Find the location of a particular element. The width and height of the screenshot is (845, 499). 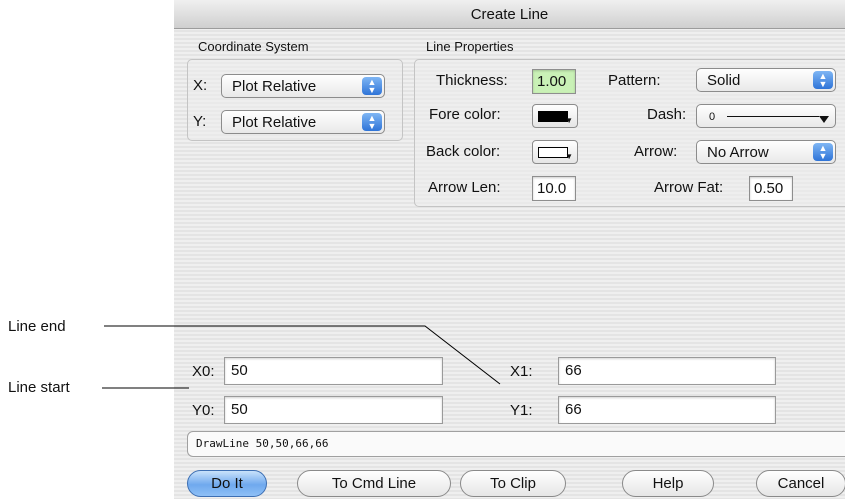

dash-preview-line is located at coordinates (773, 116).